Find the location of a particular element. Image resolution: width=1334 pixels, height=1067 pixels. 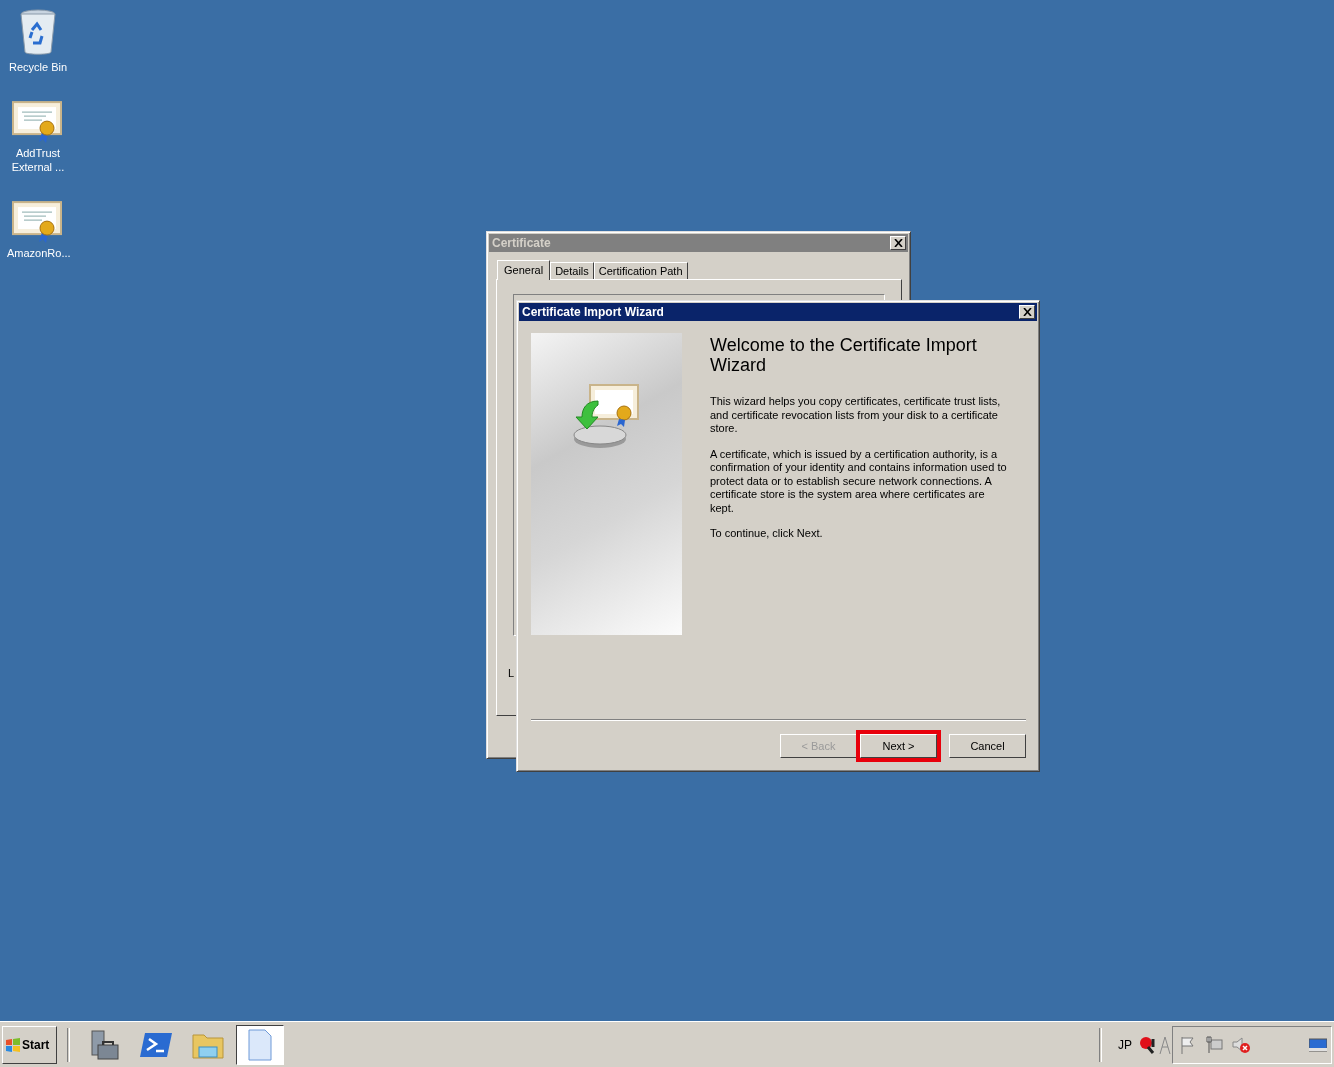

wizard-paragraph: To continue, click Next. is located at coordinates (767, 534).